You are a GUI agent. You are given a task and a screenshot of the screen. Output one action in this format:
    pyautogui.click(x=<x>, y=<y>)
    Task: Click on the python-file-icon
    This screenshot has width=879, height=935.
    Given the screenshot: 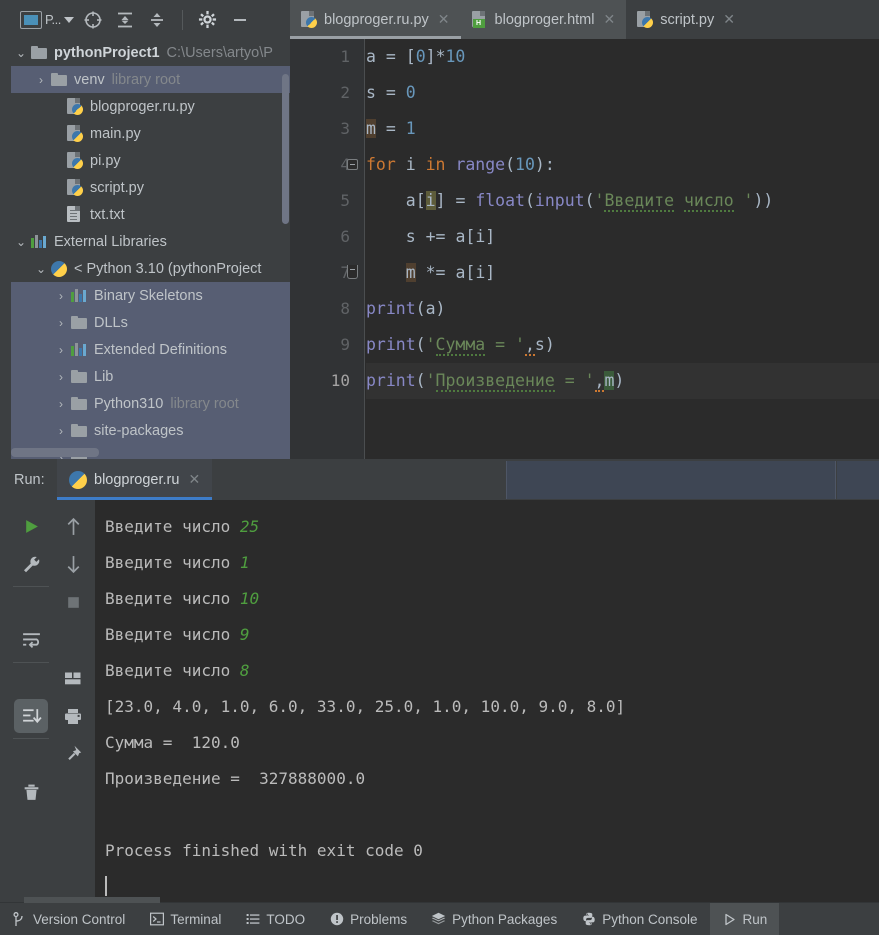 What is the action you would take?
    pyautogui.click(x=309, y=19)
    